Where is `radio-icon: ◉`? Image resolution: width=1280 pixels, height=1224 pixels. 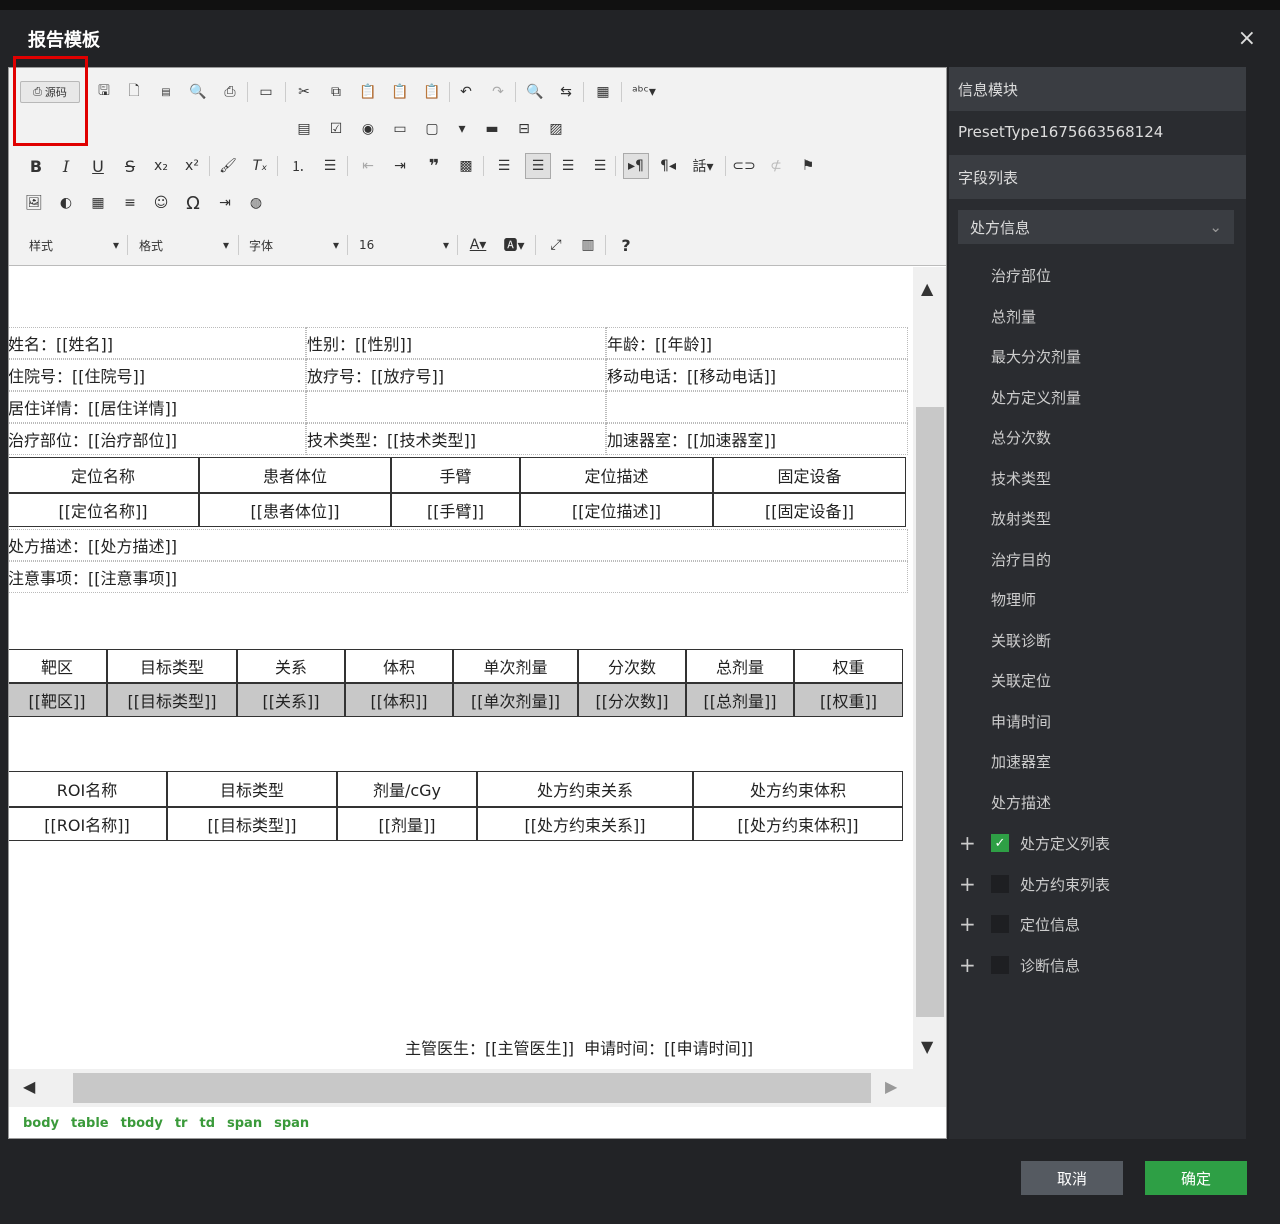
radio-icon: ◉ is located at coordinates (368, 129).